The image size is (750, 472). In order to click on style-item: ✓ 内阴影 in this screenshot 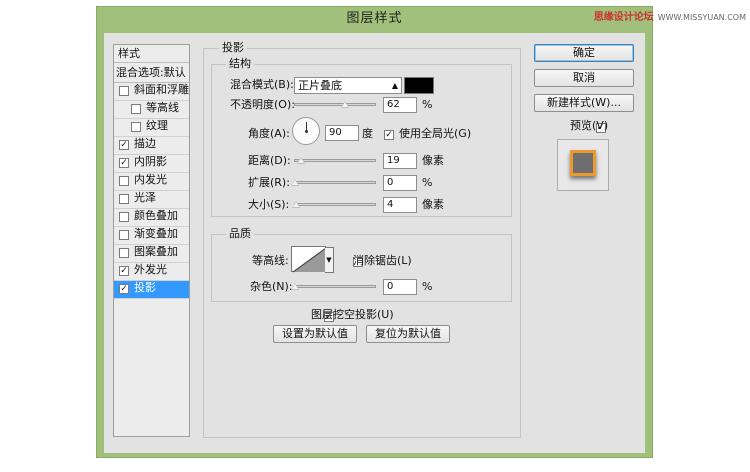, I will do `click(151, 164)`.